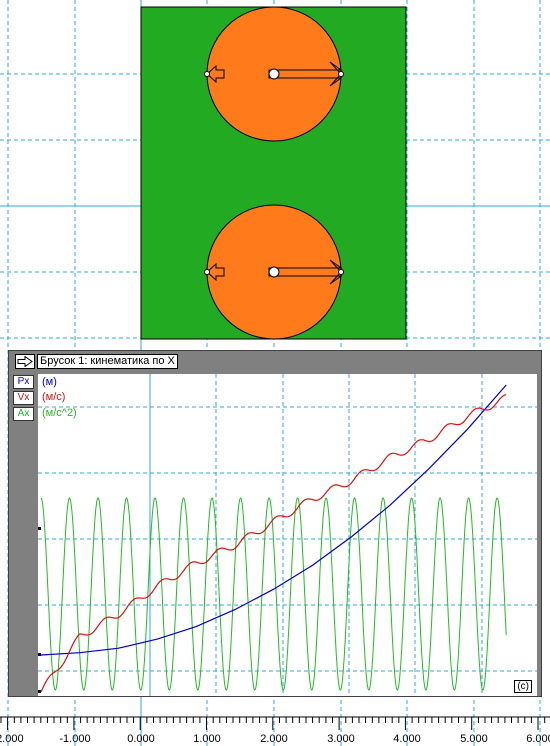  I want to click on legend-unit-vx: (м/с), so click(54, 397).